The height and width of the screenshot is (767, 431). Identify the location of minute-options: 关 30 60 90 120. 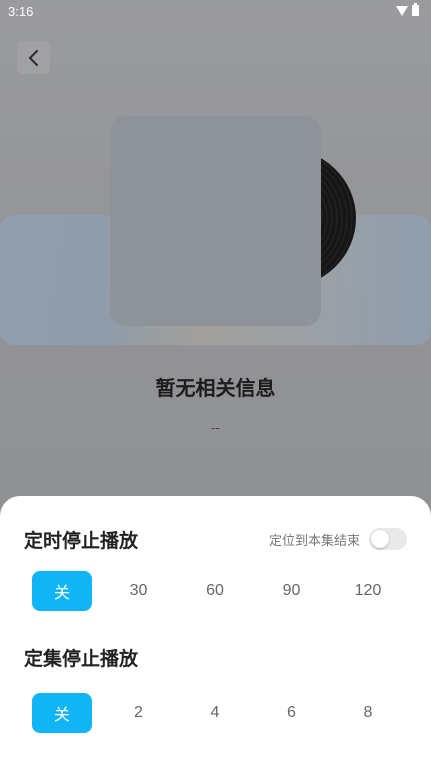
(216, 591).